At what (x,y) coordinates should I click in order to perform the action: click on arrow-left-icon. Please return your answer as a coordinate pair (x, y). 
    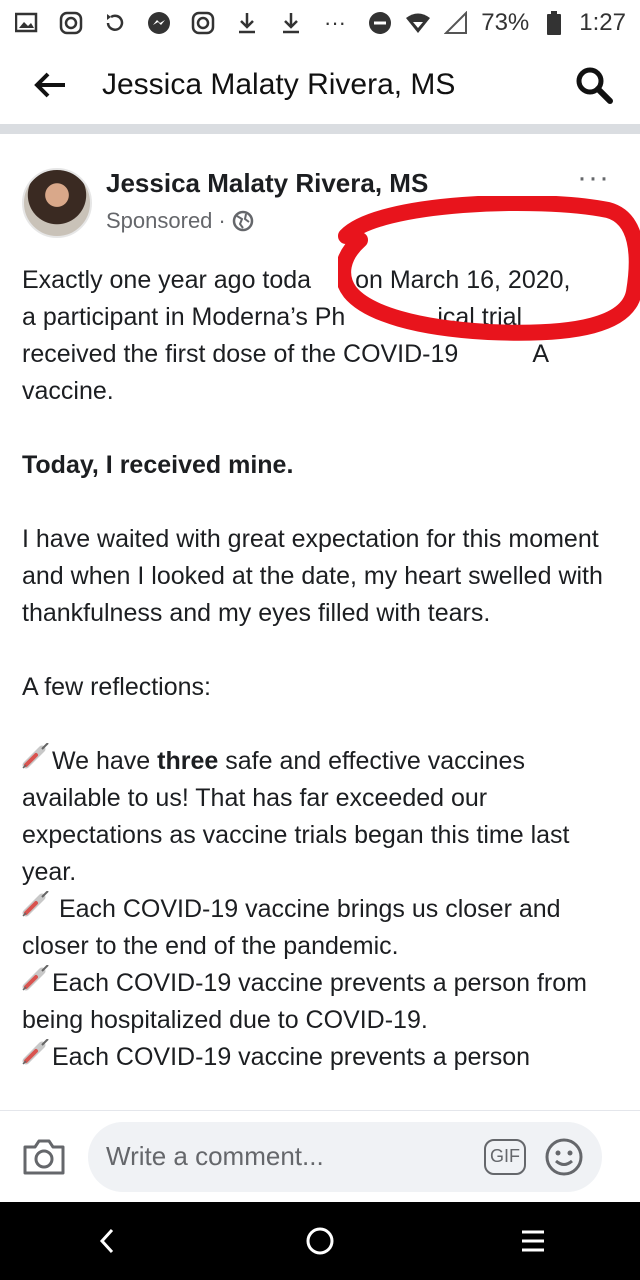
    Looking at the image, I should click on (49, 85).